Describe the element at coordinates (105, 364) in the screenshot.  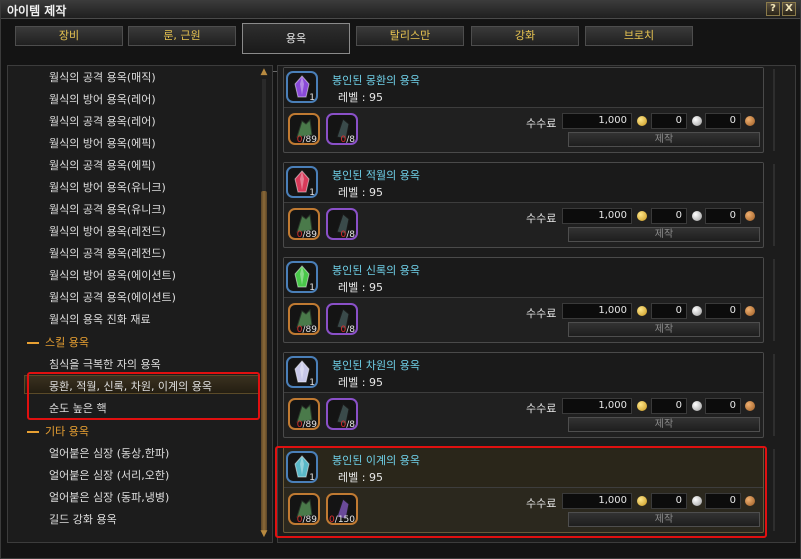
I see `list-item: 침식을 극복한 자의 용옥` at that location.